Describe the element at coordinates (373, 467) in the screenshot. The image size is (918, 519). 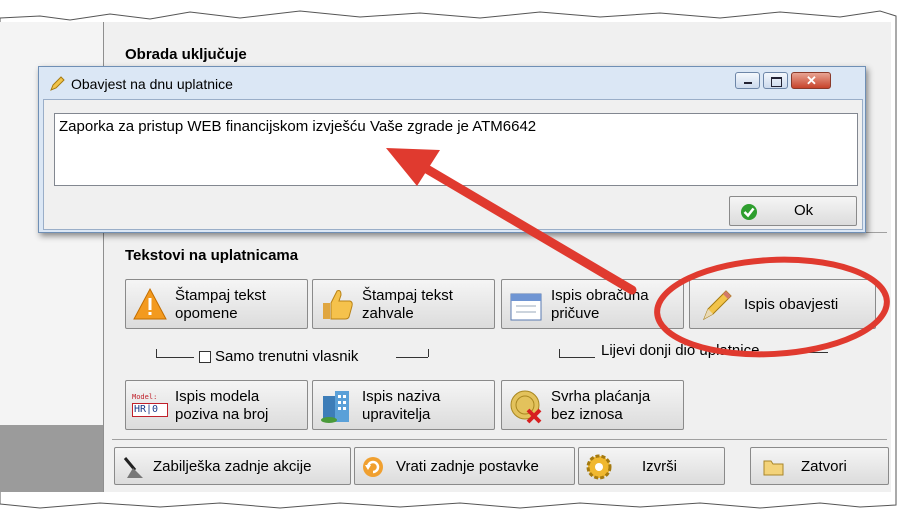
I see `restore-icon` at that location.